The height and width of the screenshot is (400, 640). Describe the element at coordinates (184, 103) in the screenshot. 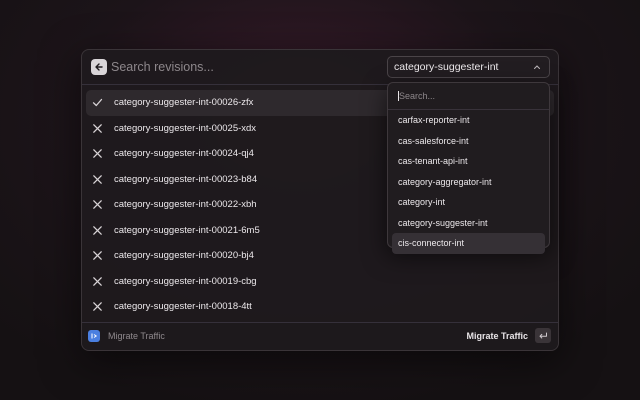

I see `revision-name: category-suggester-int-00026-zfx` at that location.